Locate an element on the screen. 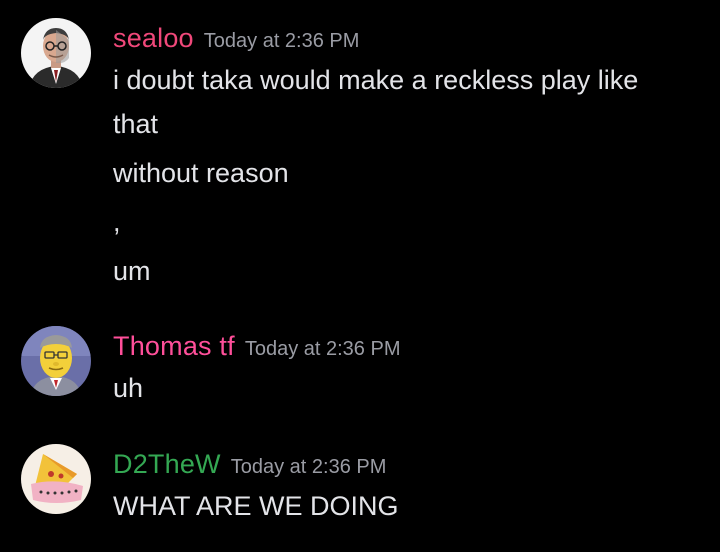 The width and height of the screenshot is (720, 552). avatar-thomas-tf is located at coordinates (56, 361).